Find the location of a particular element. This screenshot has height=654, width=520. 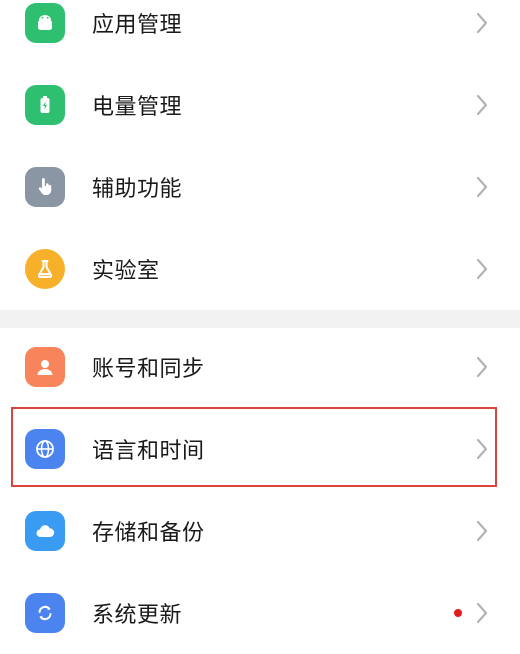

settings-item-storage-backup: 存储和备份 is located at coordinates (260, 531).